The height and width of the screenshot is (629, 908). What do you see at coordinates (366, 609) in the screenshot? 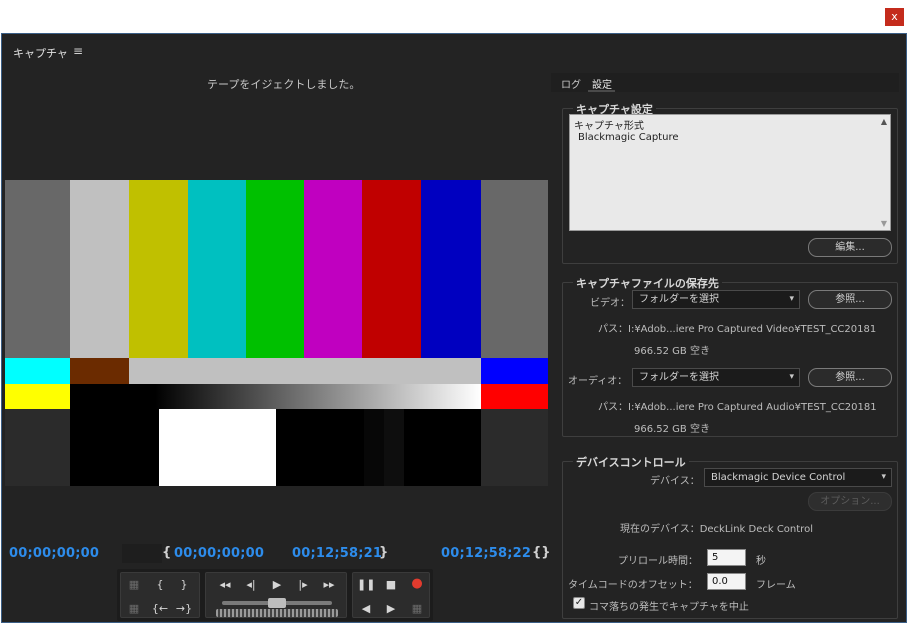
I see `slow-reverse-icon: ◀` at bounding box center [366, 609].